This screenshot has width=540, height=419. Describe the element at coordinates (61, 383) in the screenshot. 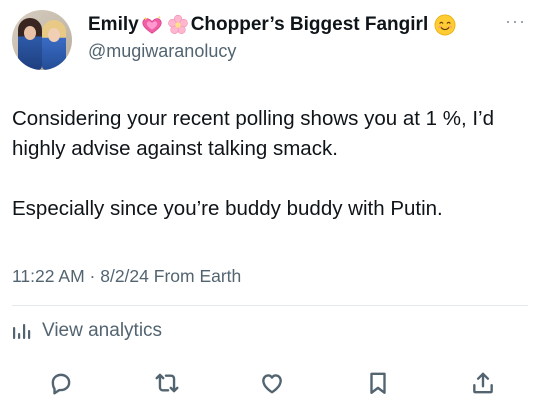

I see `reply-icon` at that location.